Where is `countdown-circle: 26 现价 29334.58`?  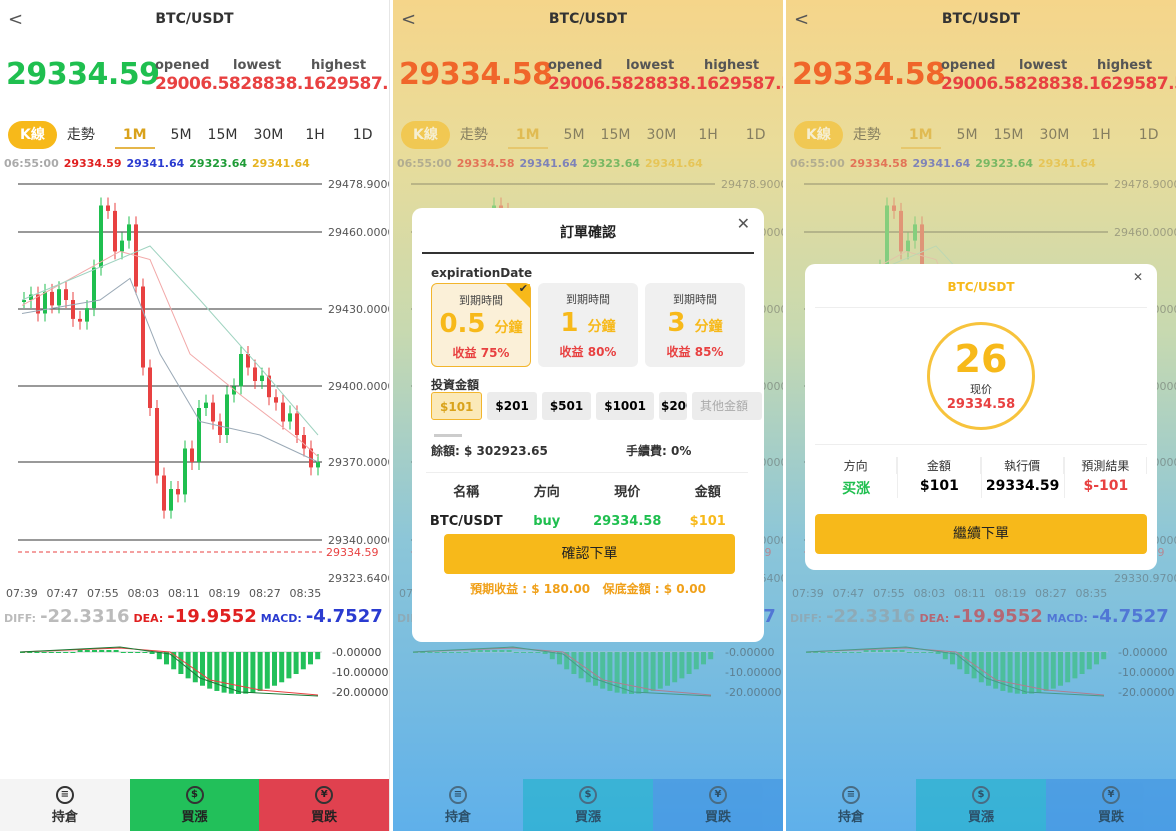
countdown-circle: 26 现价 29334.58 is located at coordinates (981, 376).